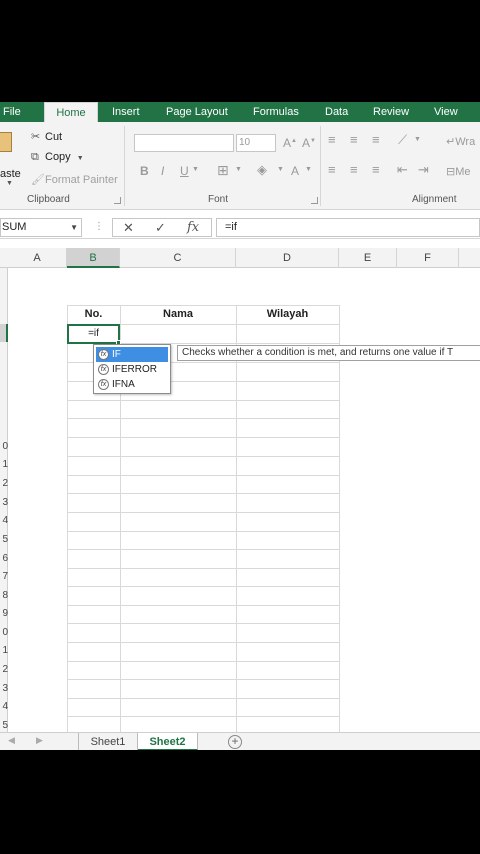  I want to click on column-header-f: F, so click(428, 258).